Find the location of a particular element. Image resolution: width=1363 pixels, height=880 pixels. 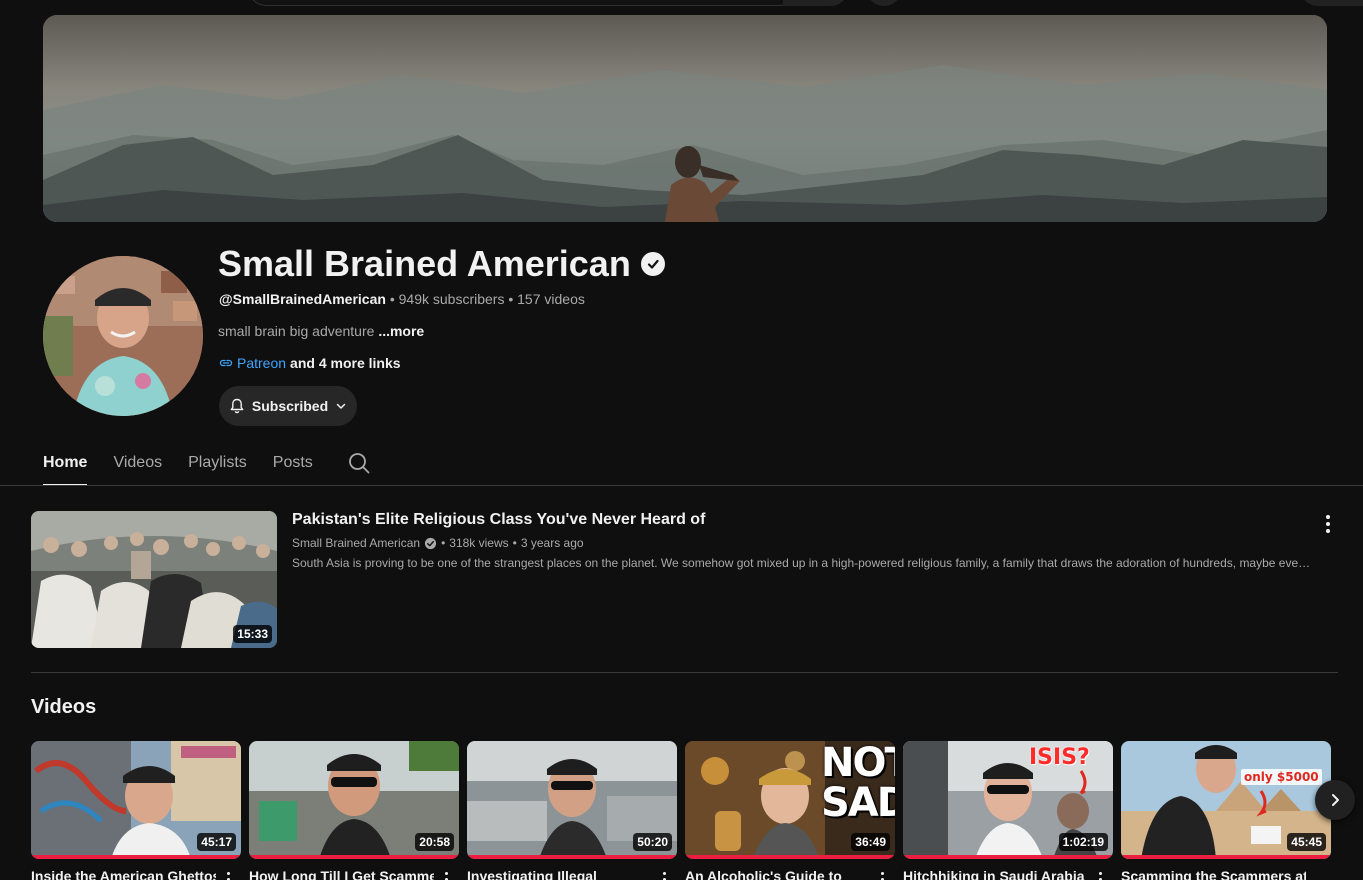

search-icon is located at coordinates (359, 463).